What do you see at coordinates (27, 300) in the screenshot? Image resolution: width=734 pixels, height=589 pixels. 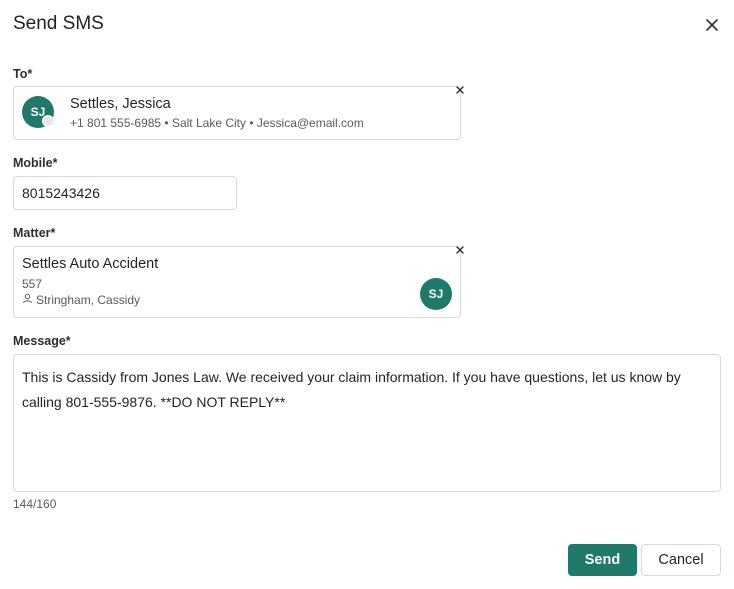 I see `person-icon` at bounding box center [27, 300].